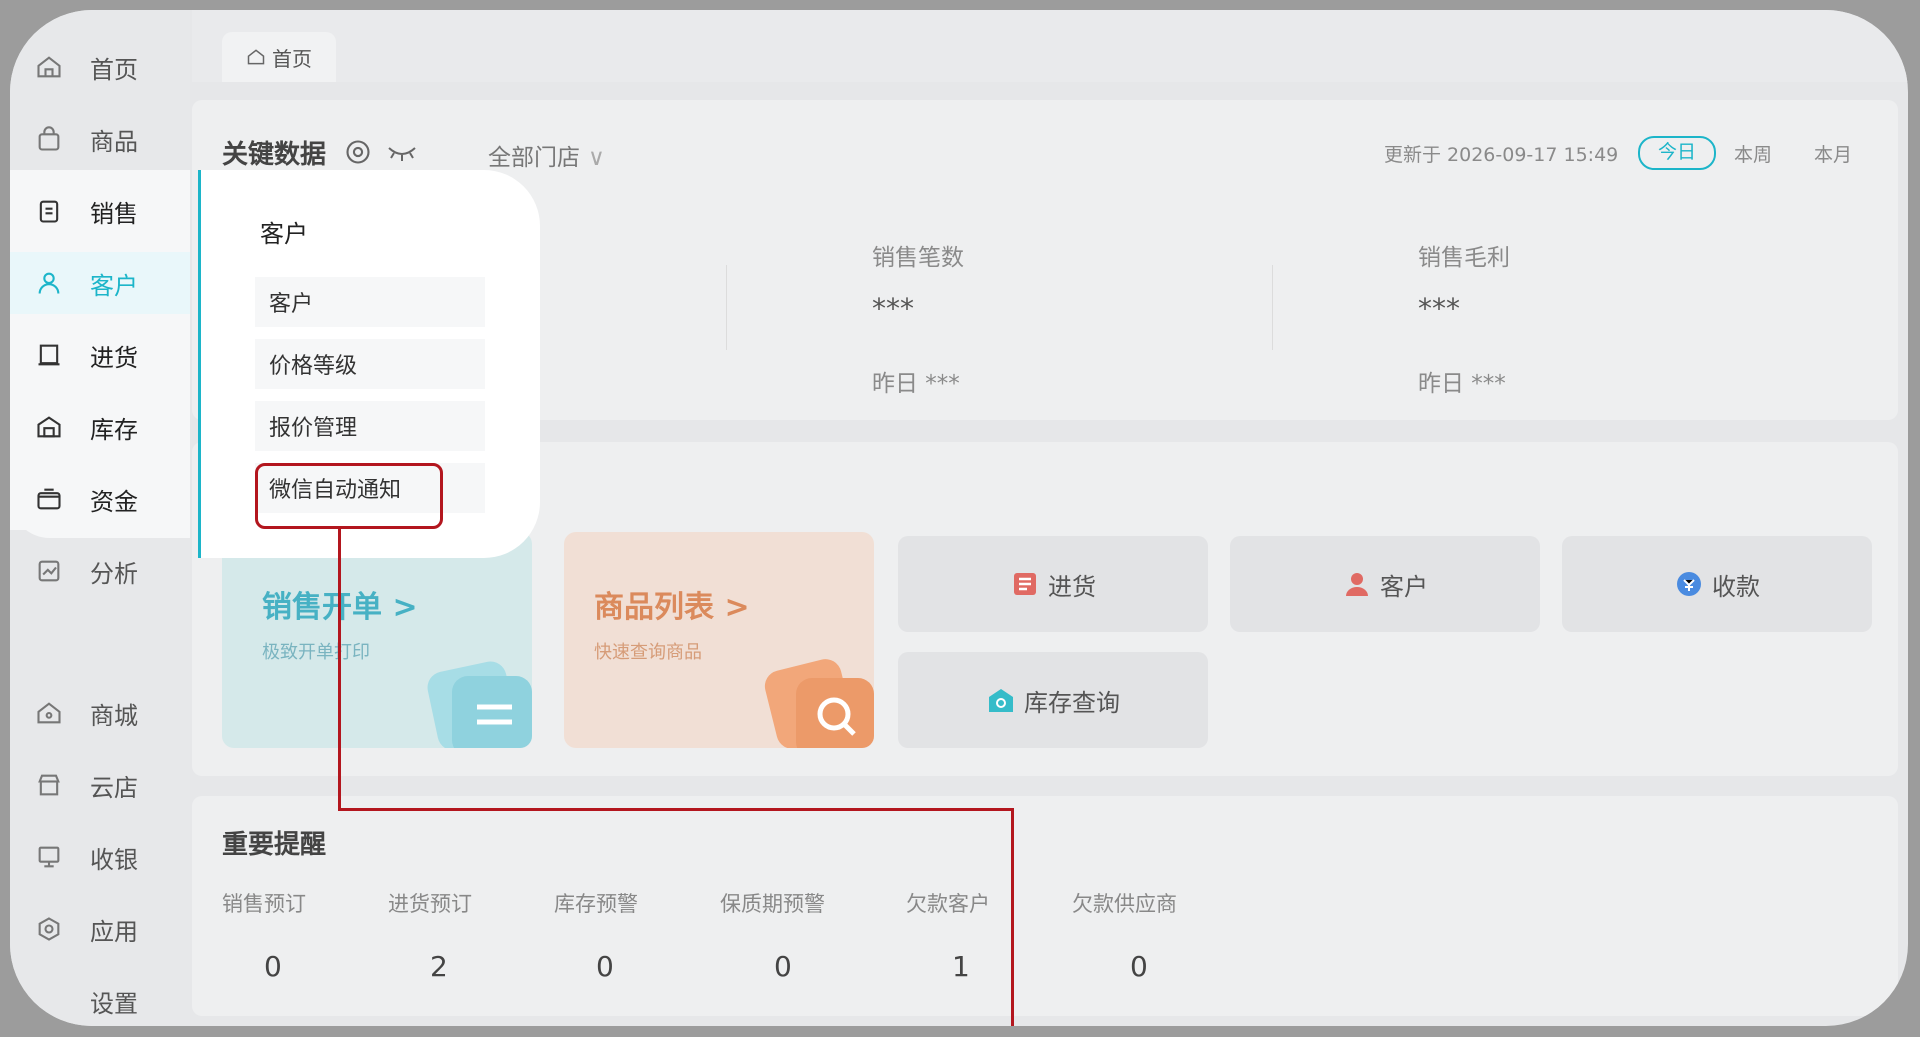  What do you see at coordinates (918, 258) in the screenshot?
I see `metric-label: 销售笔数` at bounding box center [918, 258].